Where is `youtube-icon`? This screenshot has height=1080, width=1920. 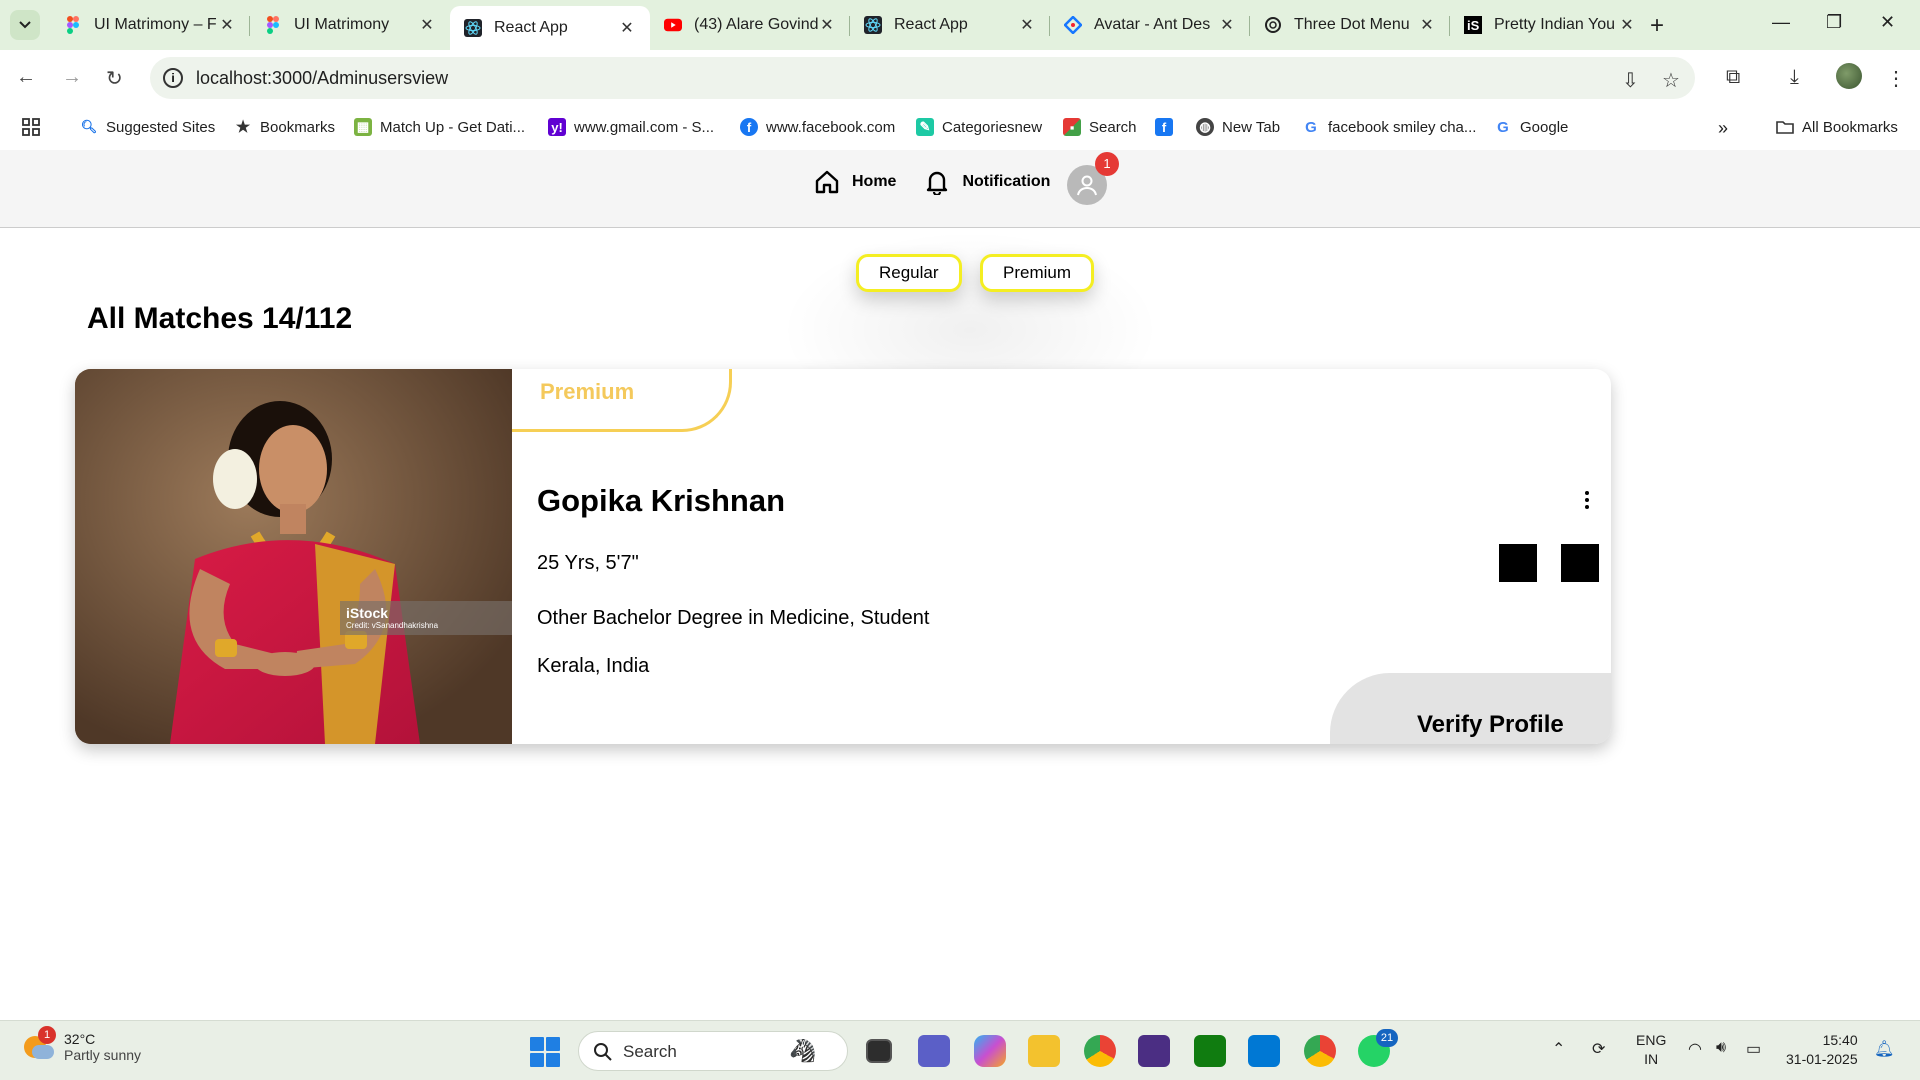 youtube-icon is located at coordinates (673, 25).